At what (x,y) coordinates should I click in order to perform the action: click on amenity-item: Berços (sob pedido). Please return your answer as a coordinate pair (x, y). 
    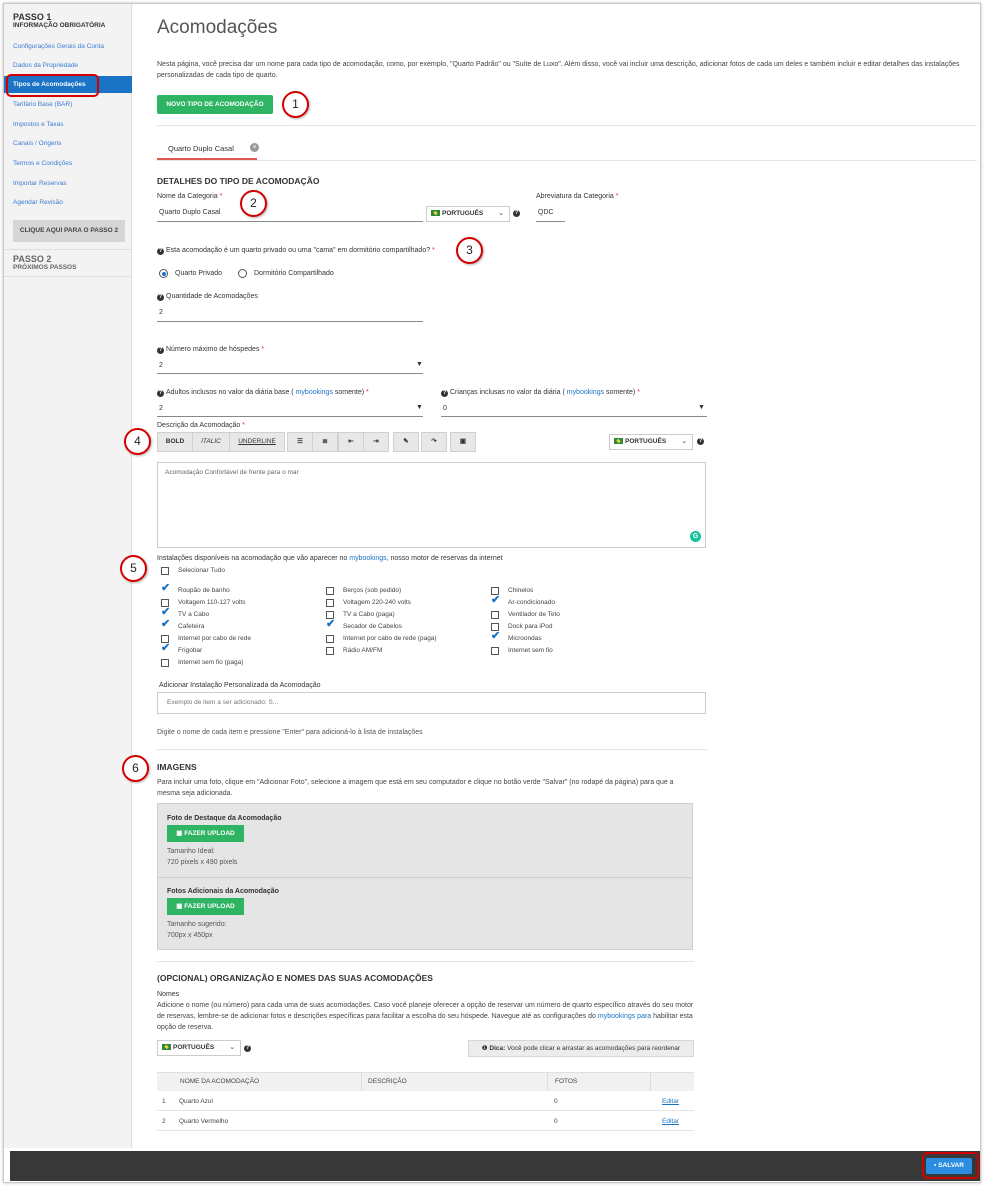
    Looking at the image, I should click on (363, 591).